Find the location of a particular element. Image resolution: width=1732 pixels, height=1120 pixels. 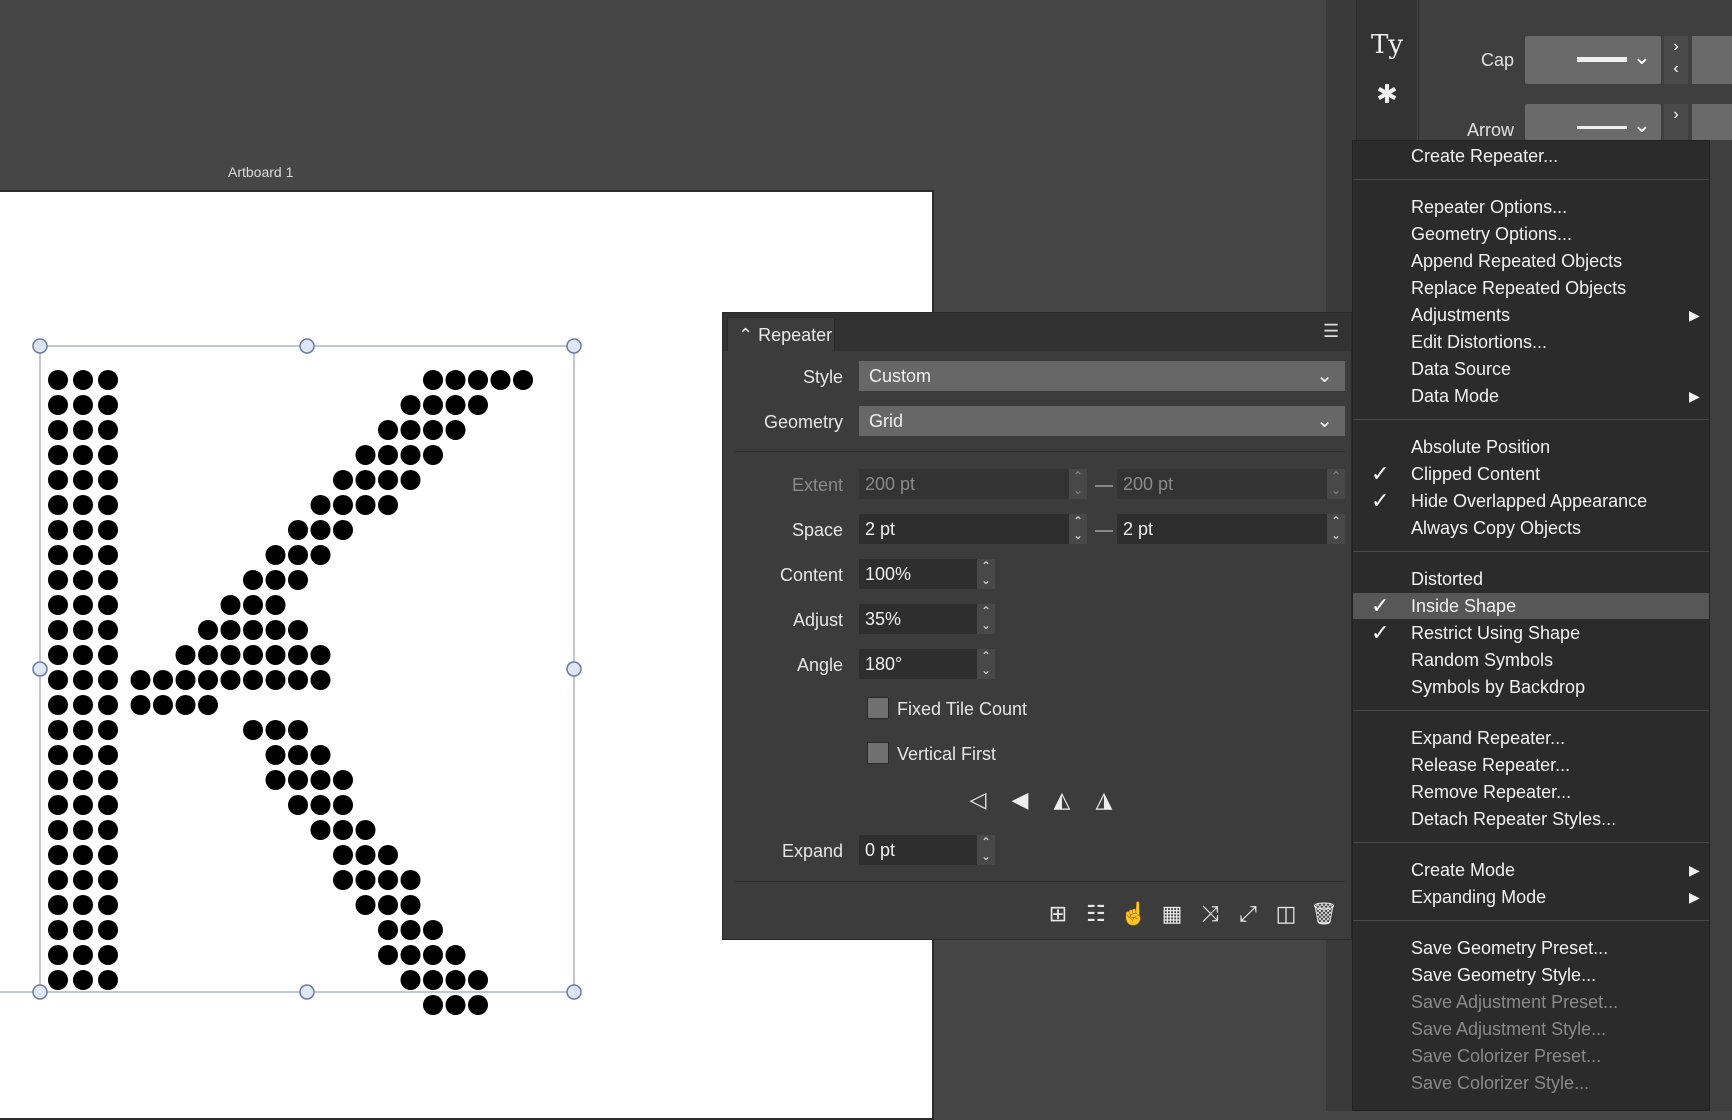

arrow-stepper: › is located at coordinates (1676, 122).